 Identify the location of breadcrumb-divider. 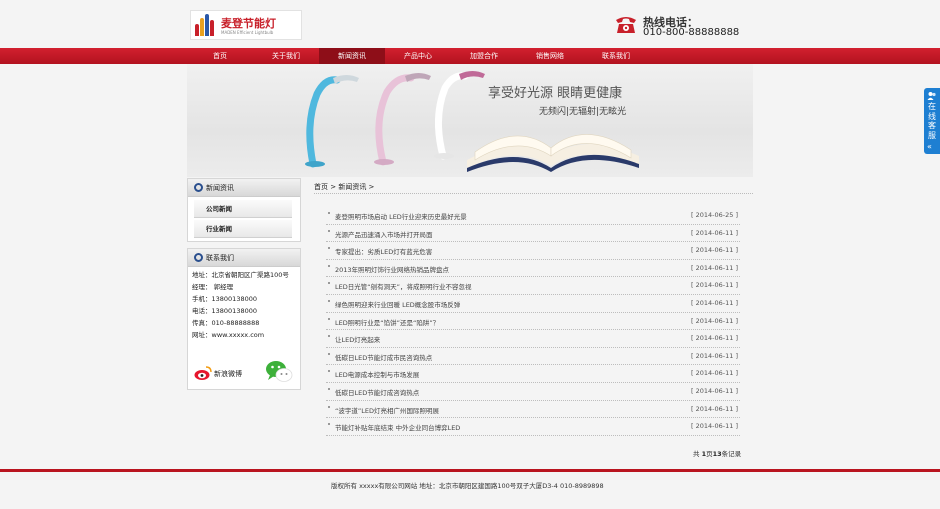
(533, 193).